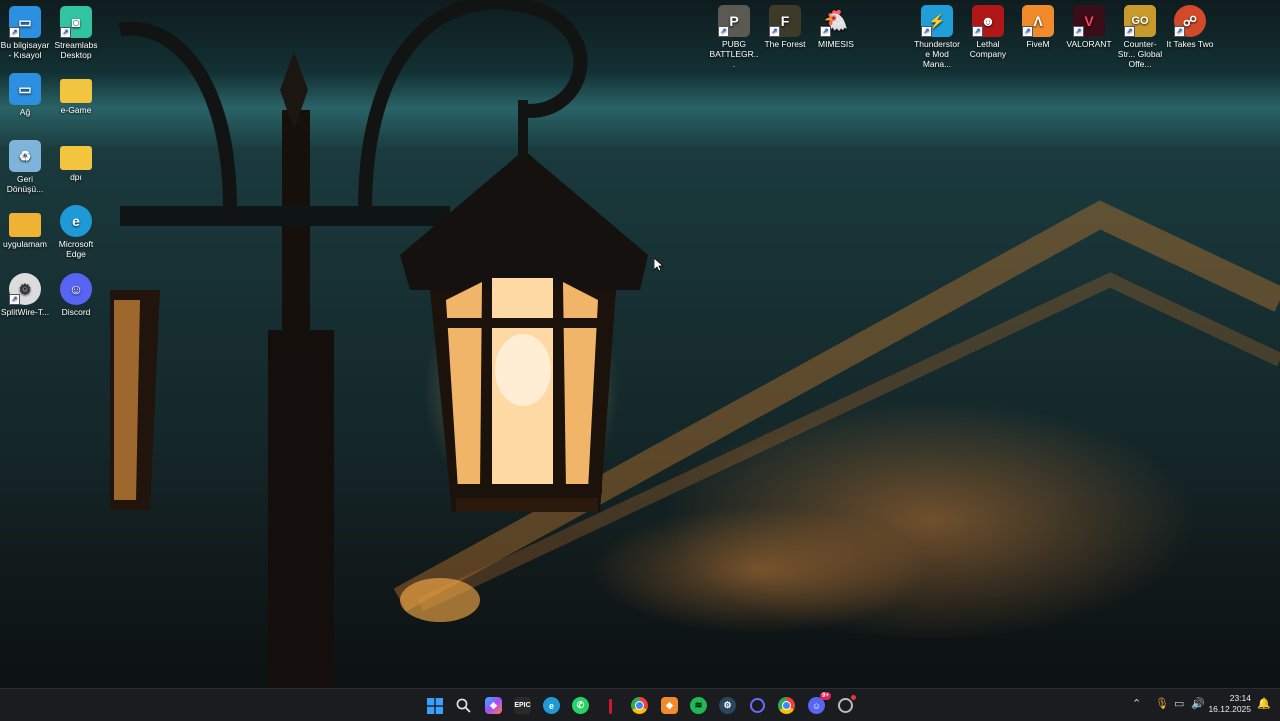 Image resolution: width=1280 pixels, height=721 pixels. I want to click on show-hidden-icons-chevron-up-icon: ⌃, so click(1136, 703).